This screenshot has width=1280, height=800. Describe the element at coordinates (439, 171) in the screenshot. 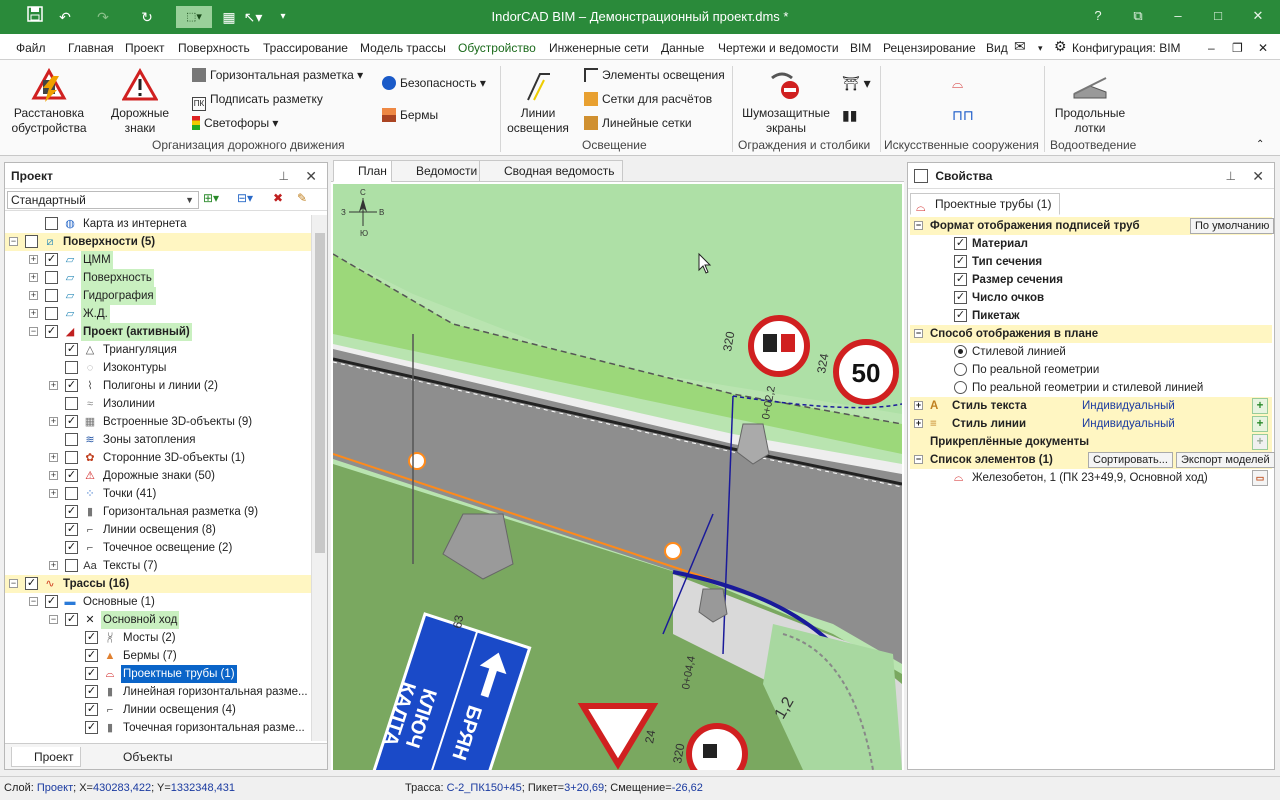

I see `tab-statements: Ведомости` at that location.